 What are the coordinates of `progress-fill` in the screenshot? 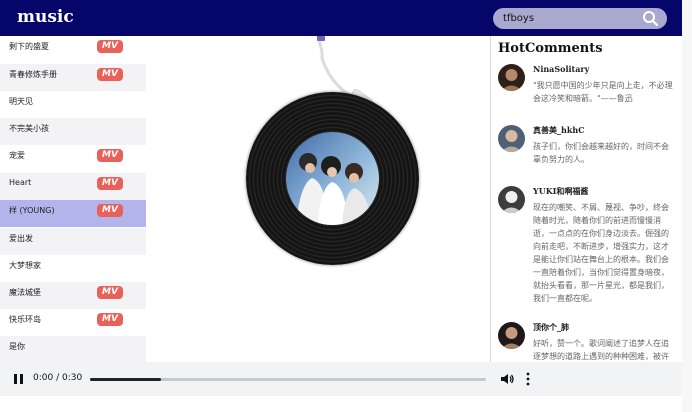 It's located at (126, 379).